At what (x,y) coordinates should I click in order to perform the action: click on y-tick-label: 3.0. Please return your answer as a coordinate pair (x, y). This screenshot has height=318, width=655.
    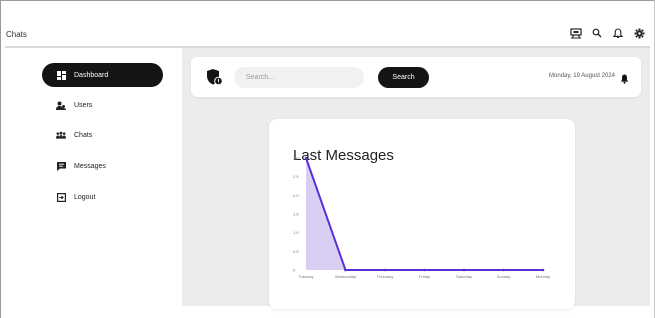
    Looking at the image, I should click on (296, 158).